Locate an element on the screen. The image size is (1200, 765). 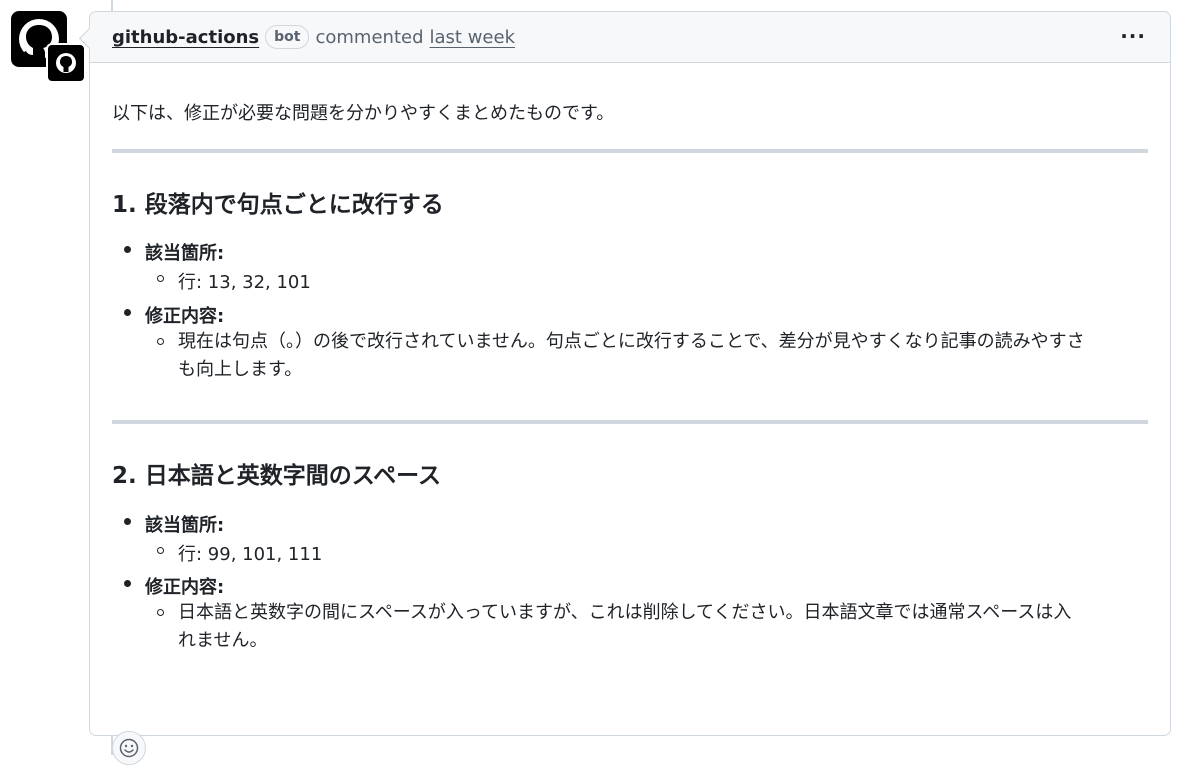
location-value: 行: 99, 101, 111 is located at coordinates (250, 554).